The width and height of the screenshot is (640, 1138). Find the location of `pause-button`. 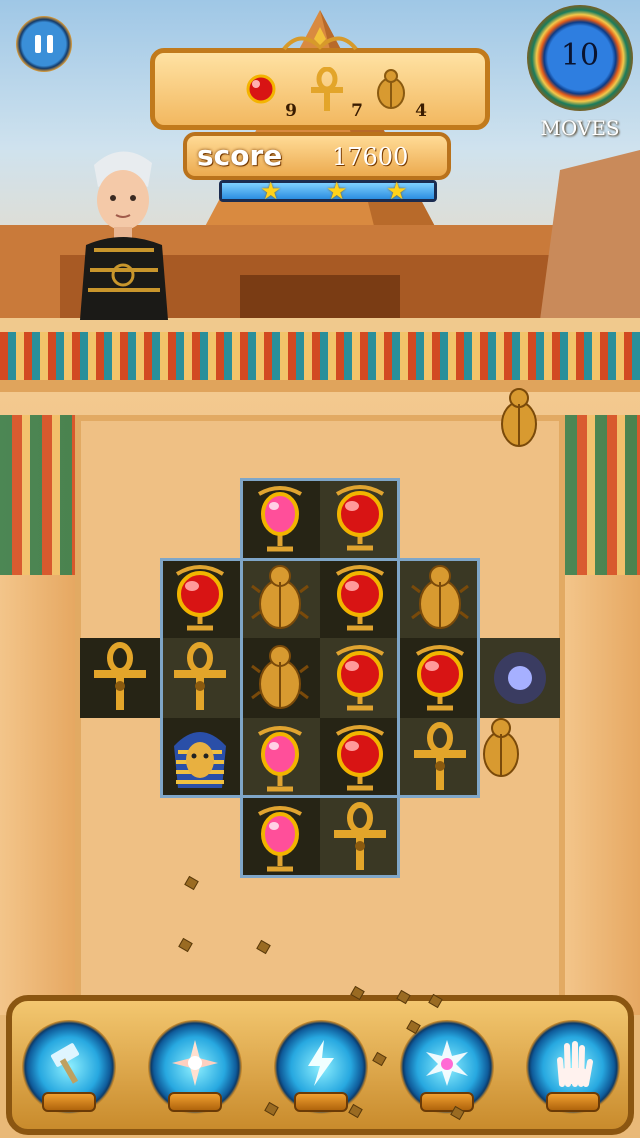

pause-button is located at coordinates (44, 44).